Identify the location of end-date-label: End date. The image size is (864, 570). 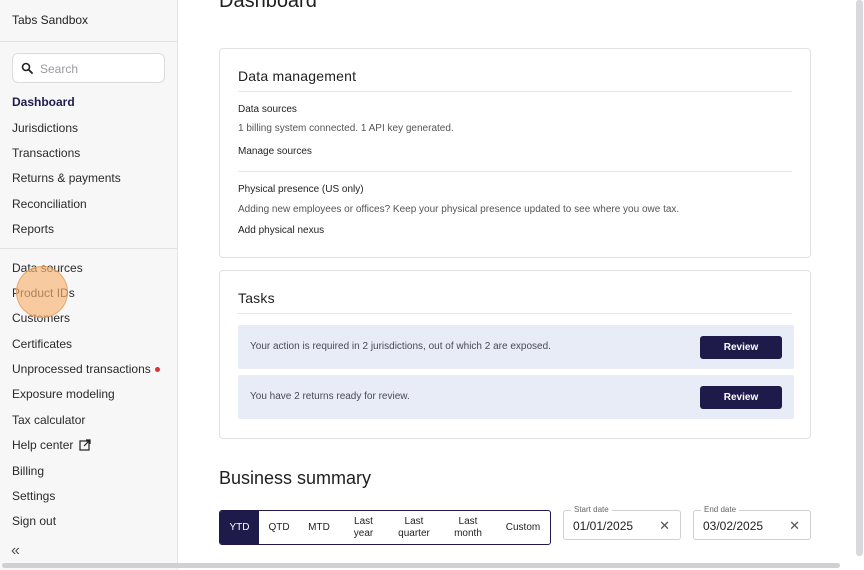
(720, 509).